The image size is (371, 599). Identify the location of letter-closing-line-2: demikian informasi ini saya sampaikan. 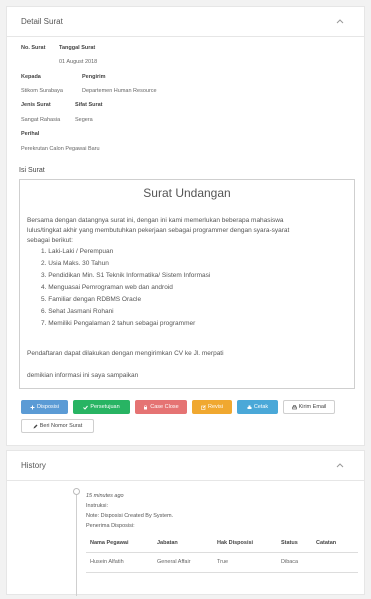
(83, 375).